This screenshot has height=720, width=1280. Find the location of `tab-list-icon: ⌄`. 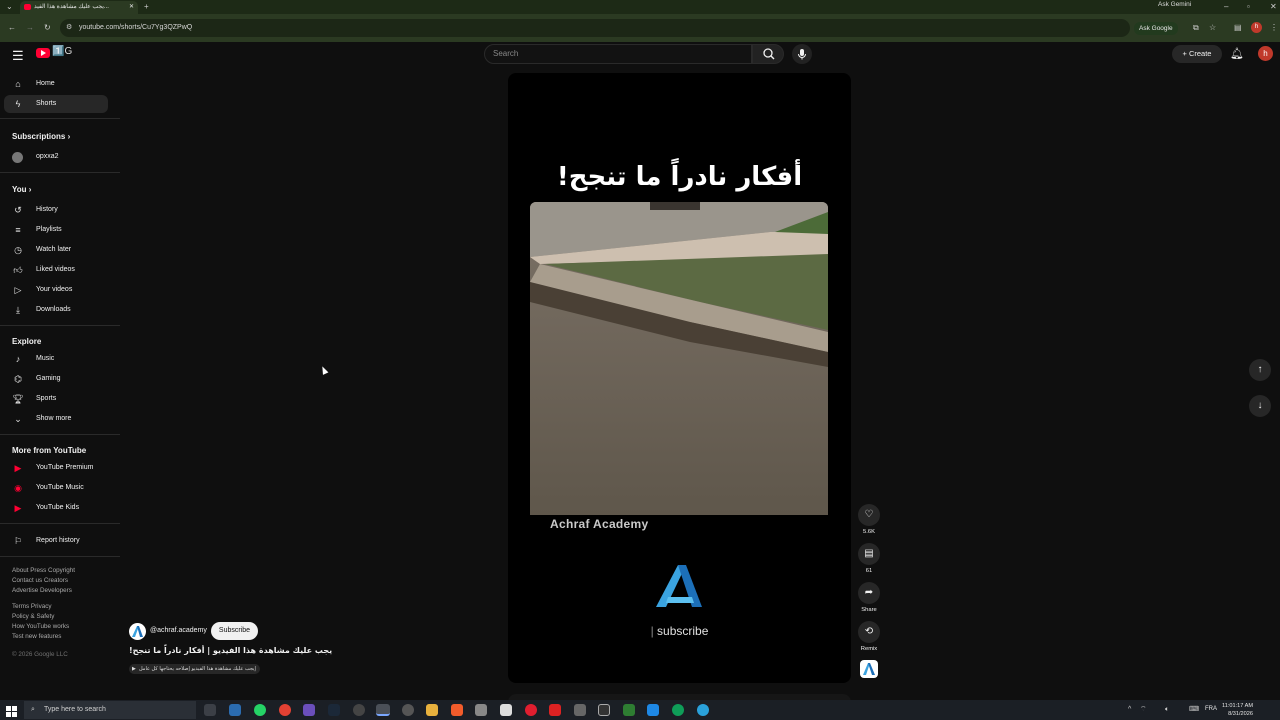

tab-list-icon: ⌄ is located at coordinates (9, 7).